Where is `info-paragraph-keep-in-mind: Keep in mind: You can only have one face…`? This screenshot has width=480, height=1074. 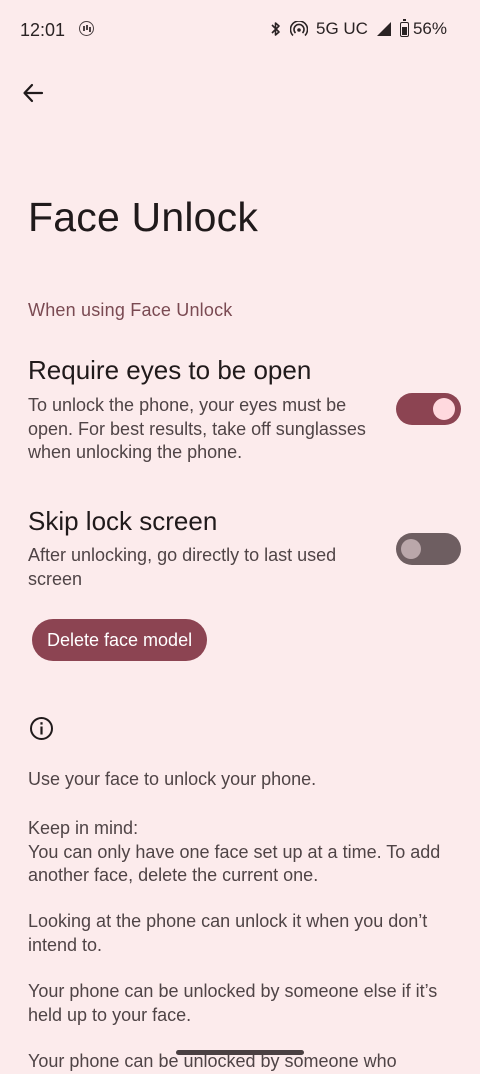 info-paragraph-keep-in-mind: Keep in mind: You can only have one face… is located at coordinates (248, 852).